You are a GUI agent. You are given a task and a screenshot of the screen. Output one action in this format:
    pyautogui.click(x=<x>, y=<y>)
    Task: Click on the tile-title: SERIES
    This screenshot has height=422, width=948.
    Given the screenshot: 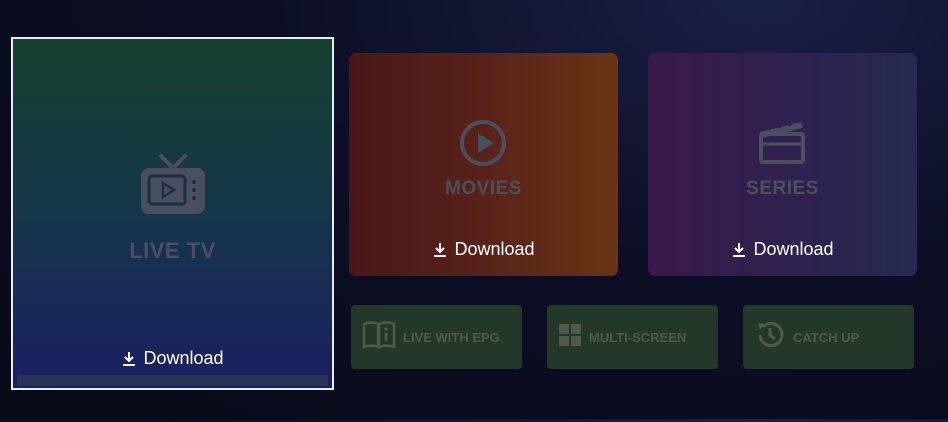 What is the action you would take?
    pyautogui.click(x=782, y=188)
    